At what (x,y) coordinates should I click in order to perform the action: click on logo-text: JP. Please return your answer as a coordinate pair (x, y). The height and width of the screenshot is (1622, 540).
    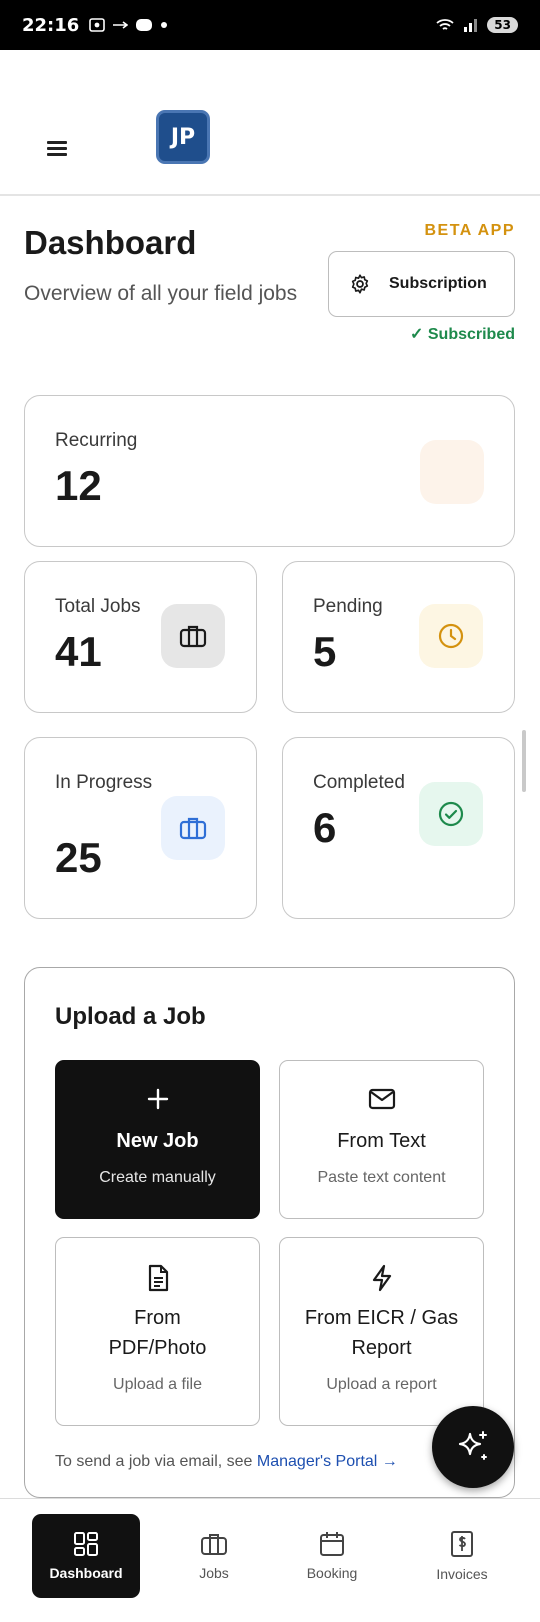
    Looking at the image, I should click on (183, 137).